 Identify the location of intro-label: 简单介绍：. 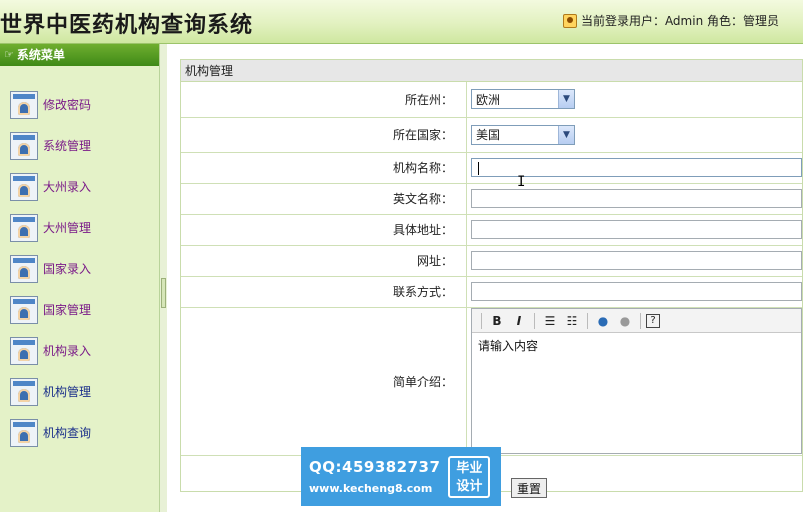
(324, 381).